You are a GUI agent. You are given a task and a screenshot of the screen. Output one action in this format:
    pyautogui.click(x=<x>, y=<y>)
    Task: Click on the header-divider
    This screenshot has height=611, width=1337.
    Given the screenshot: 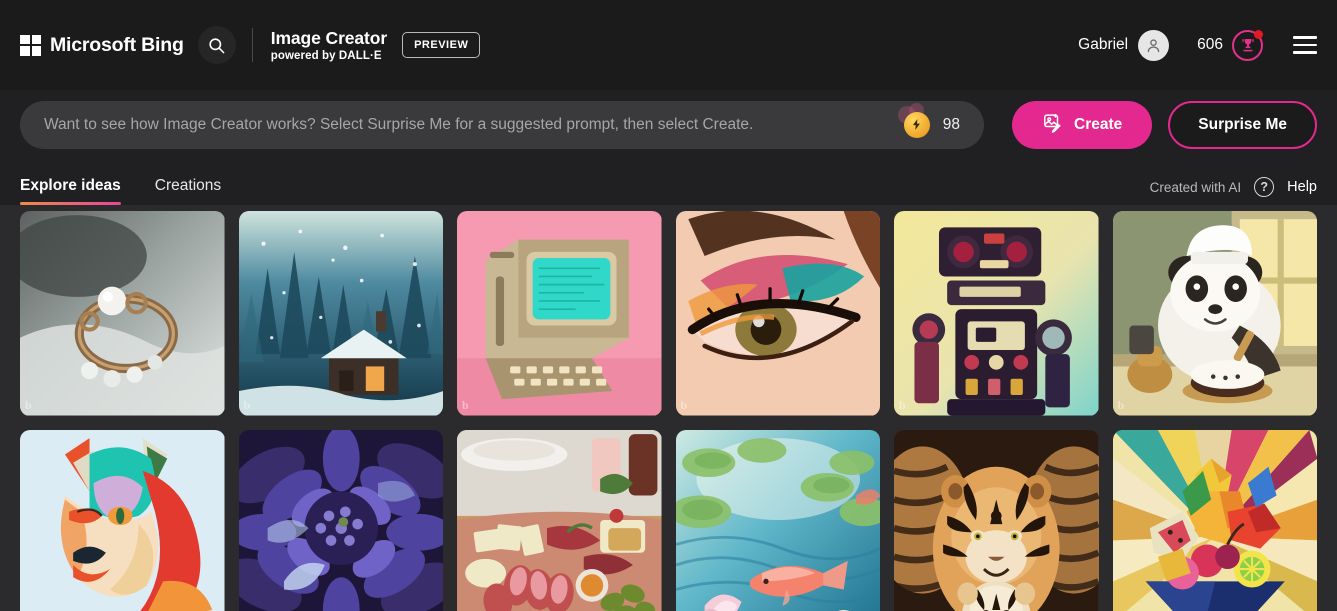 What is the action you would take?
    pyautogui.click(x=252, y=45)
    